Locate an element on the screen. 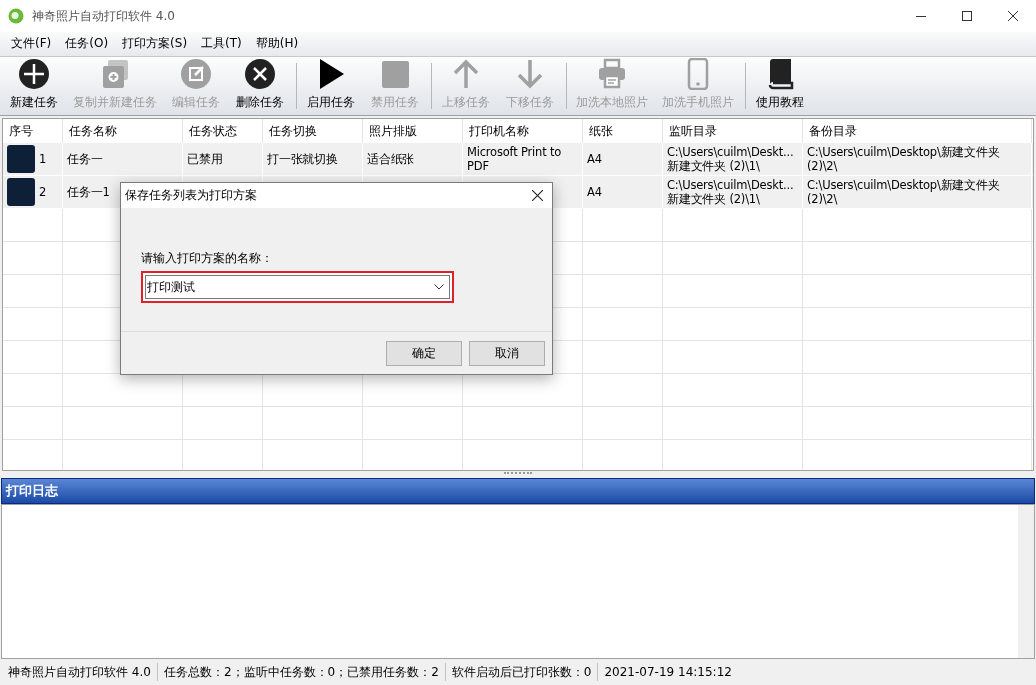  column-header: 监听目录 is located at coordinates (733, 130).